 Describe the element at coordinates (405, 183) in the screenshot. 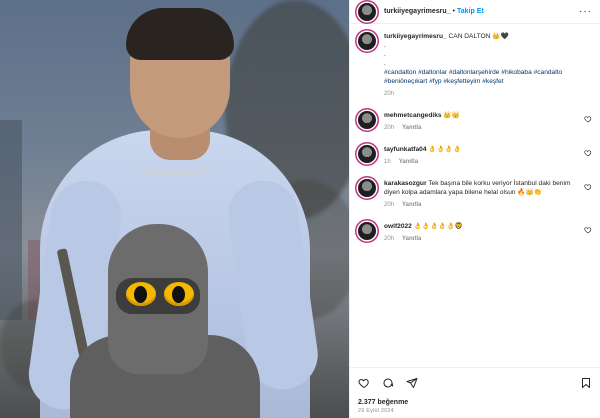

I see `comment-username: karakasozgur` at that location.